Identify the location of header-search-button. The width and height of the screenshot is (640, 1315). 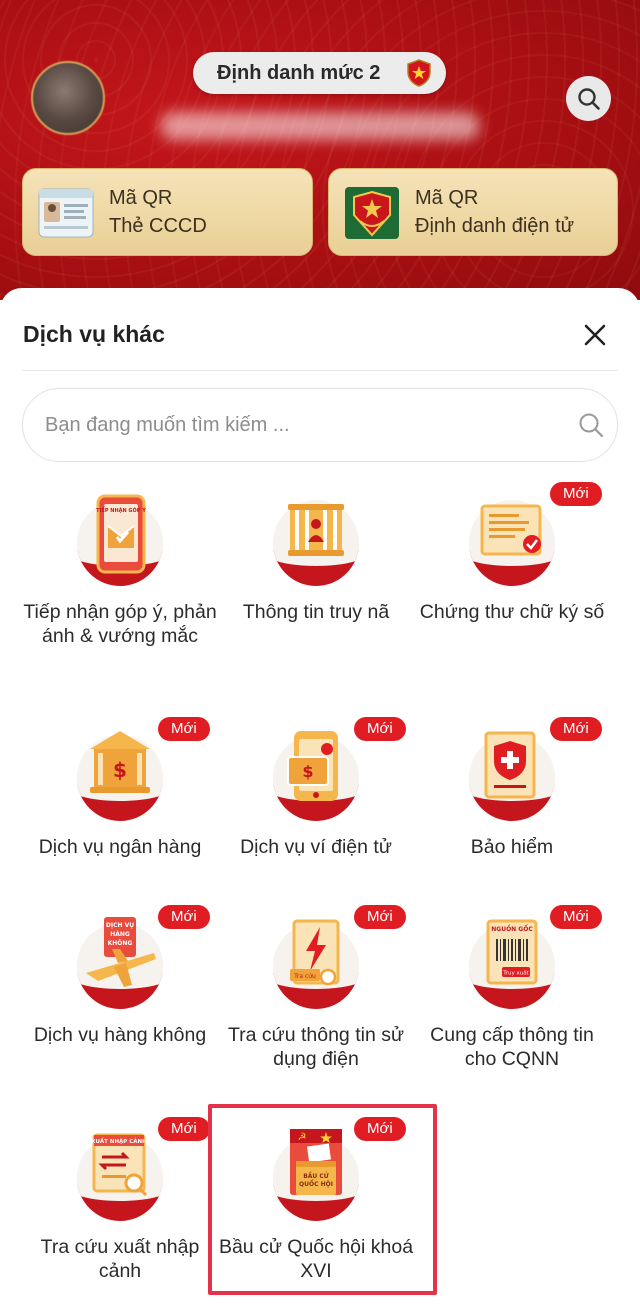
(588, 98).